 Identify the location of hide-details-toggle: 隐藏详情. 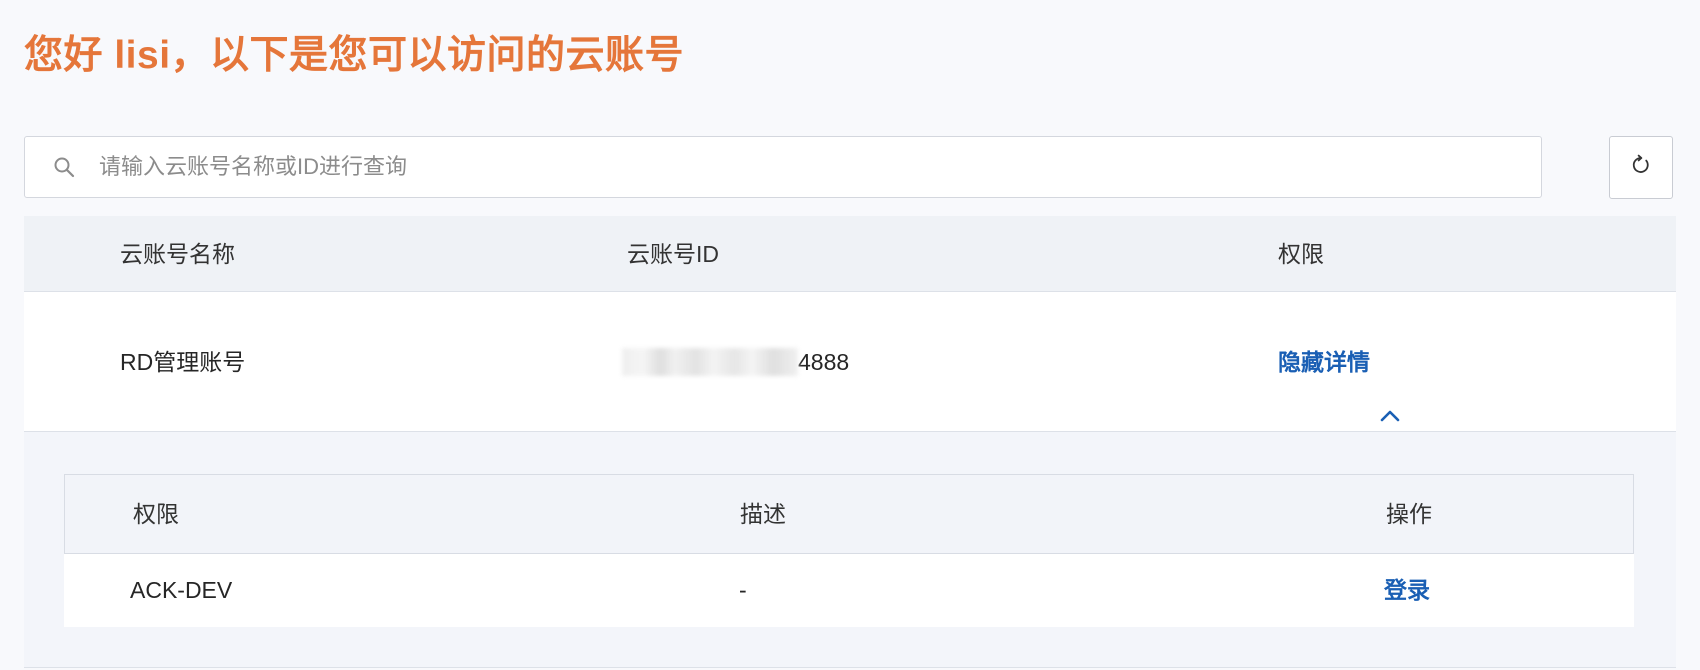
(1340, 362).